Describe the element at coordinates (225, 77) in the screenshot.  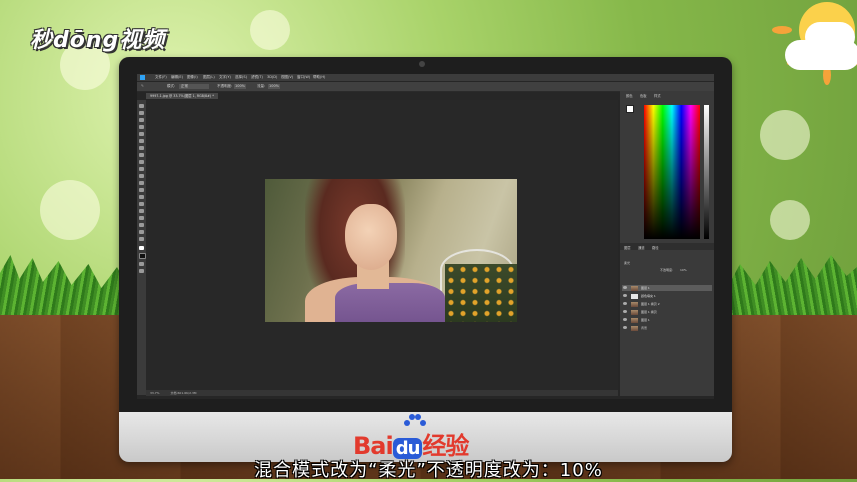
I see `menu-type: 文字(Y)` at that location.